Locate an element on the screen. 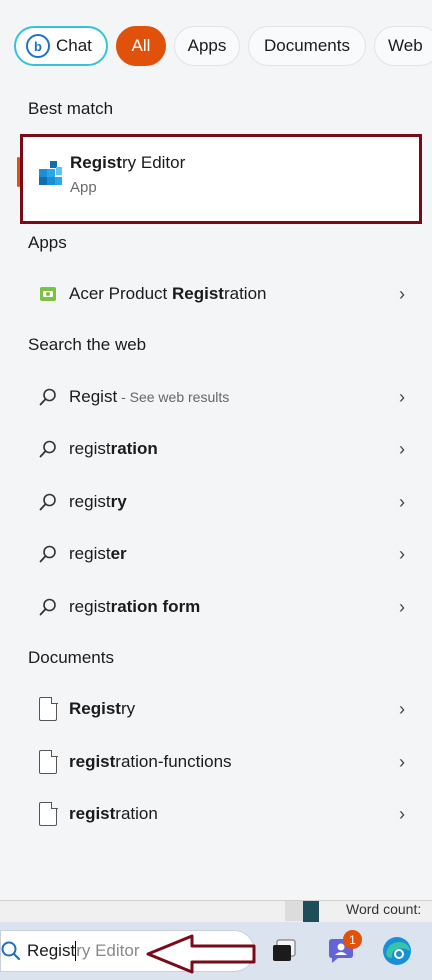 The width and height of the screenshot is (432, 980). filter-chat-label: Chat is located at coordinates (74, 45).